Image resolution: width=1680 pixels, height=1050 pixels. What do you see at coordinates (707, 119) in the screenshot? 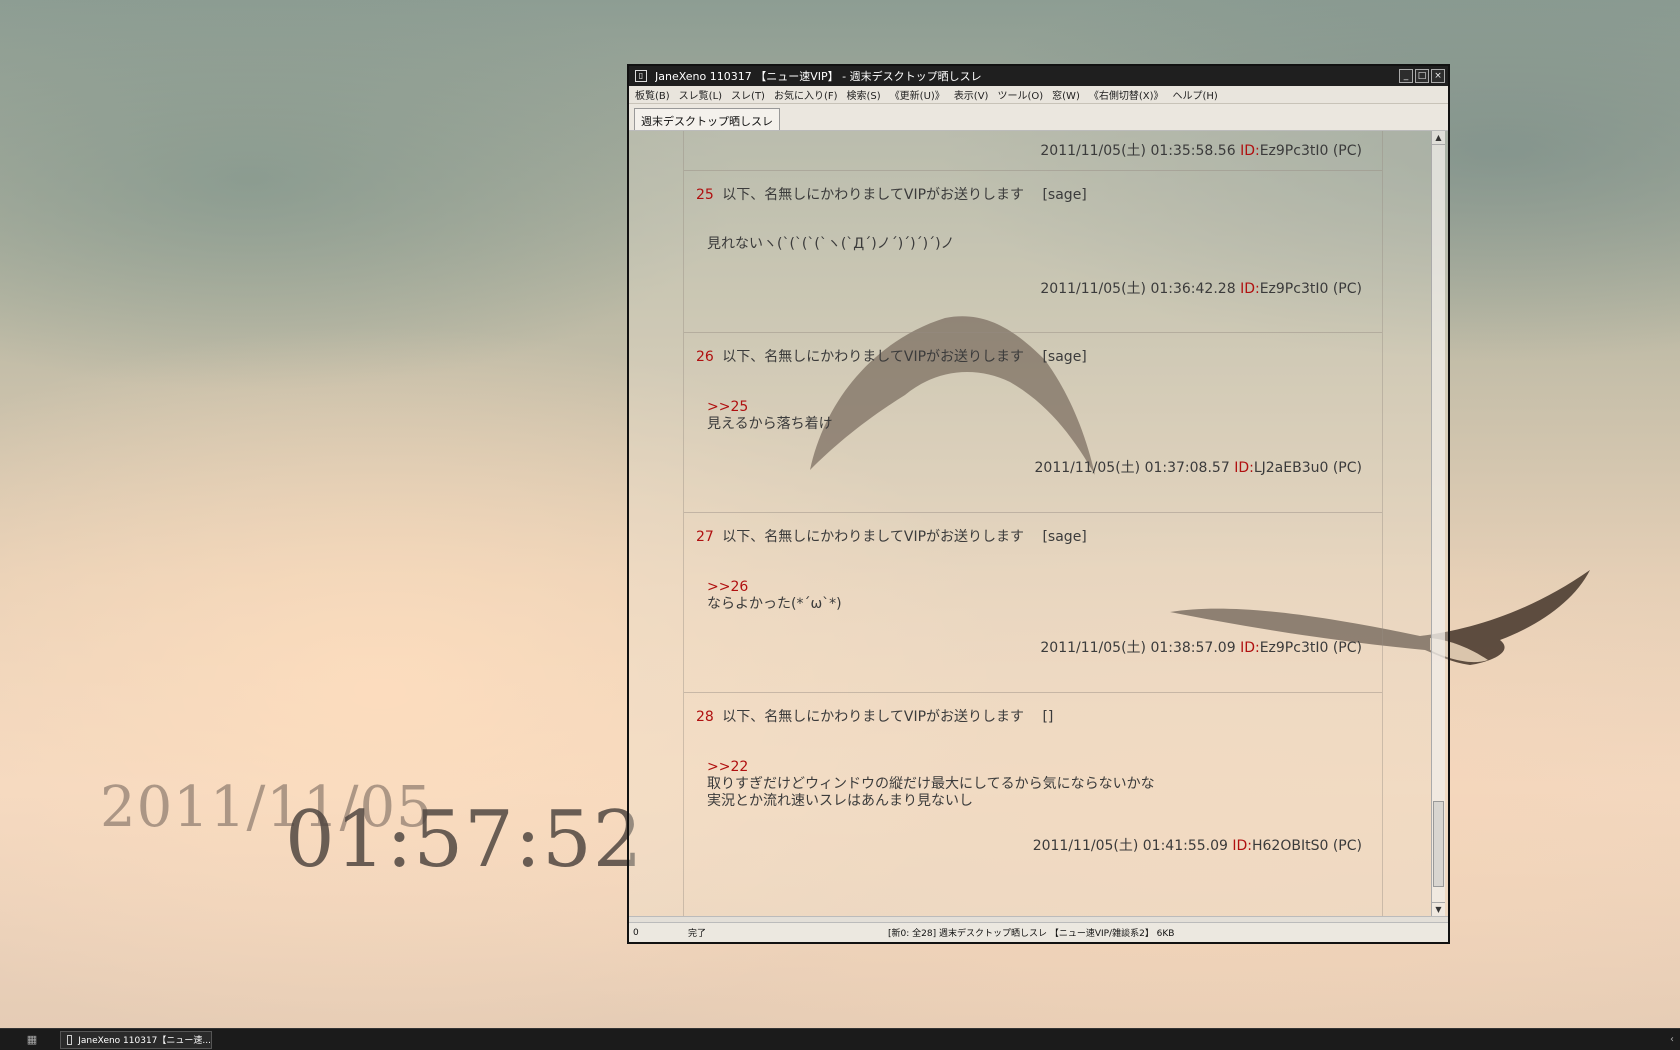
I see `tab-thread: 週末デスクトップ晒しスレ` at bounding box center [707, 119].